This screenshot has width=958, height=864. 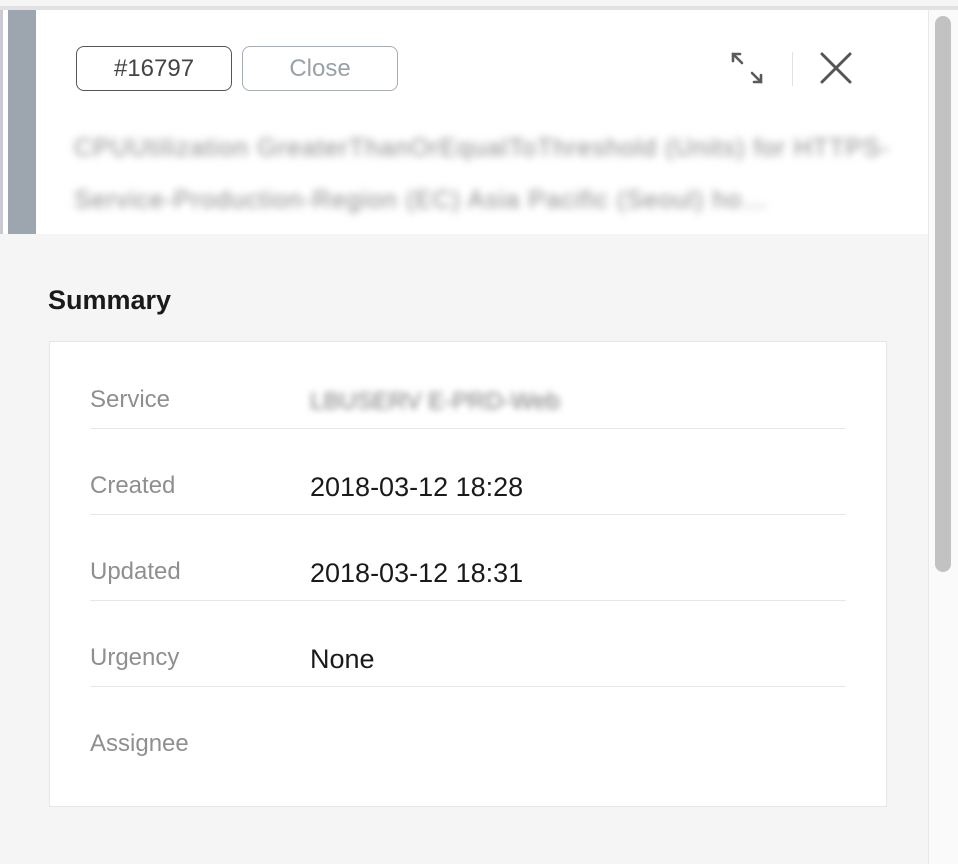 What do you see at coordinates (943, 294) in the screenshot?
I see `scrollbar-thumb` at bounding box center [943, 294].